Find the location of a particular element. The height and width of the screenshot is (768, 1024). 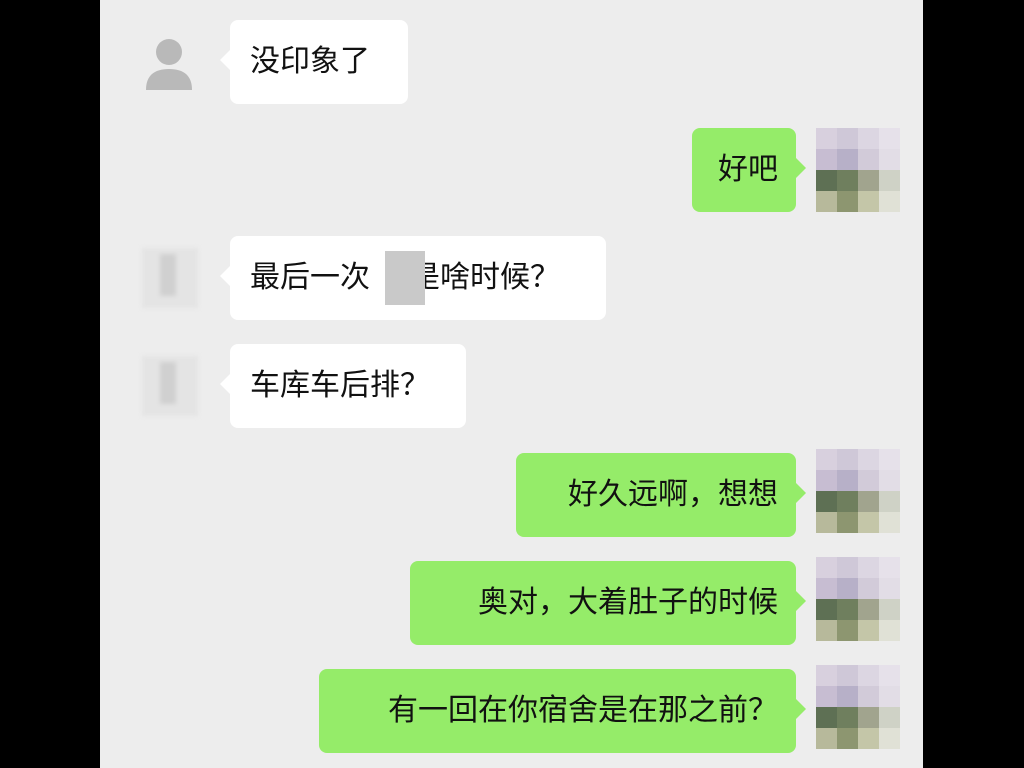

message-text: 没印象了 is located at coordinates (310, 61).